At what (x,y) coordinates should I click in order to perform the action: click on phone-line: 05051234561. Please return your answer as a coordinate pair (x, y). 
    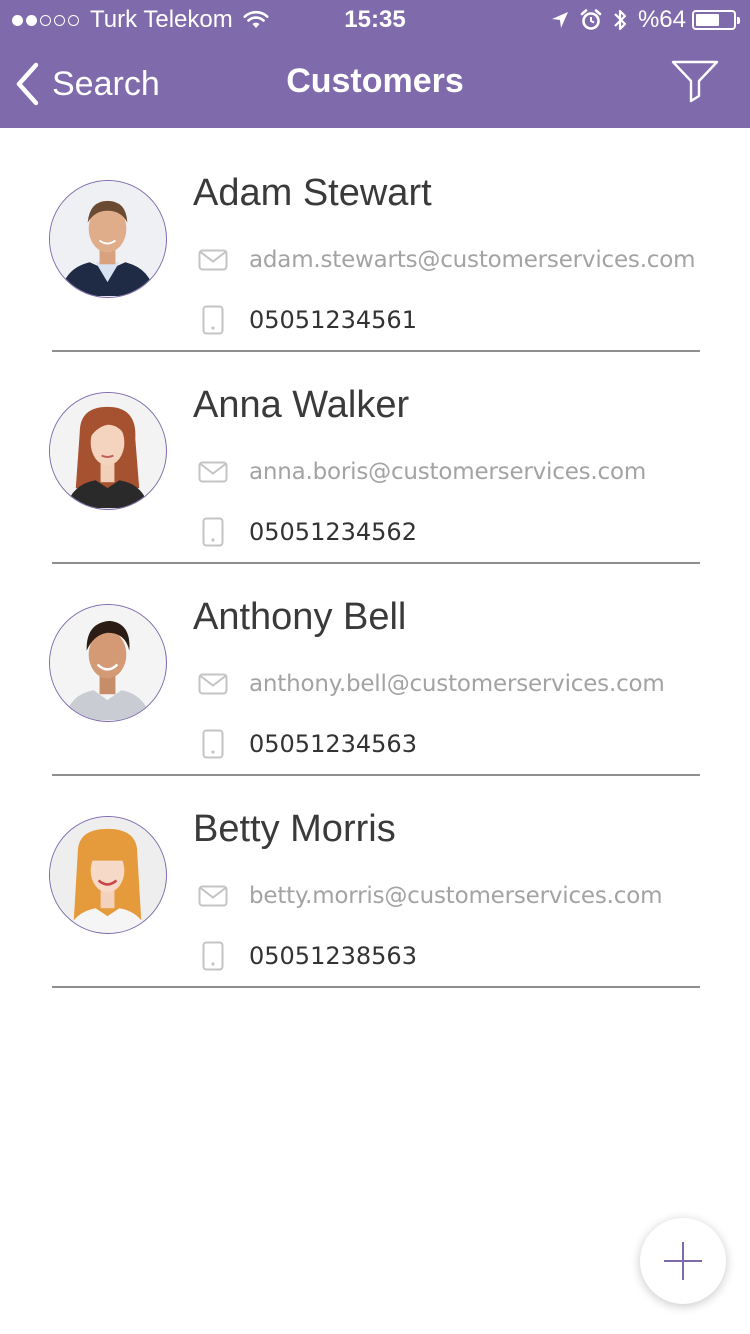
    Looking at the image, I should click on (306, 320).